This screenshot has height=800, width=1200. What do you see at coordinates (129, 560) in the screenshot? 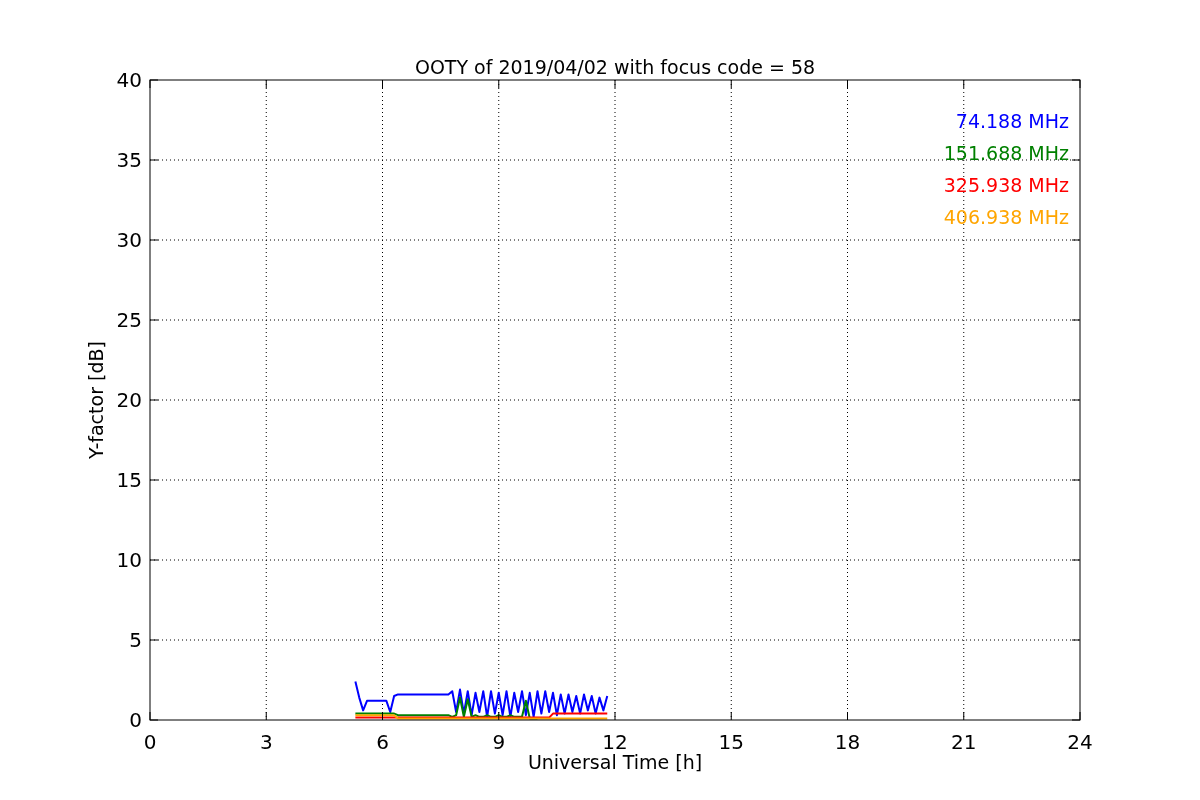
I see `y-tick-label: 10` at bounding box center [129, 560].